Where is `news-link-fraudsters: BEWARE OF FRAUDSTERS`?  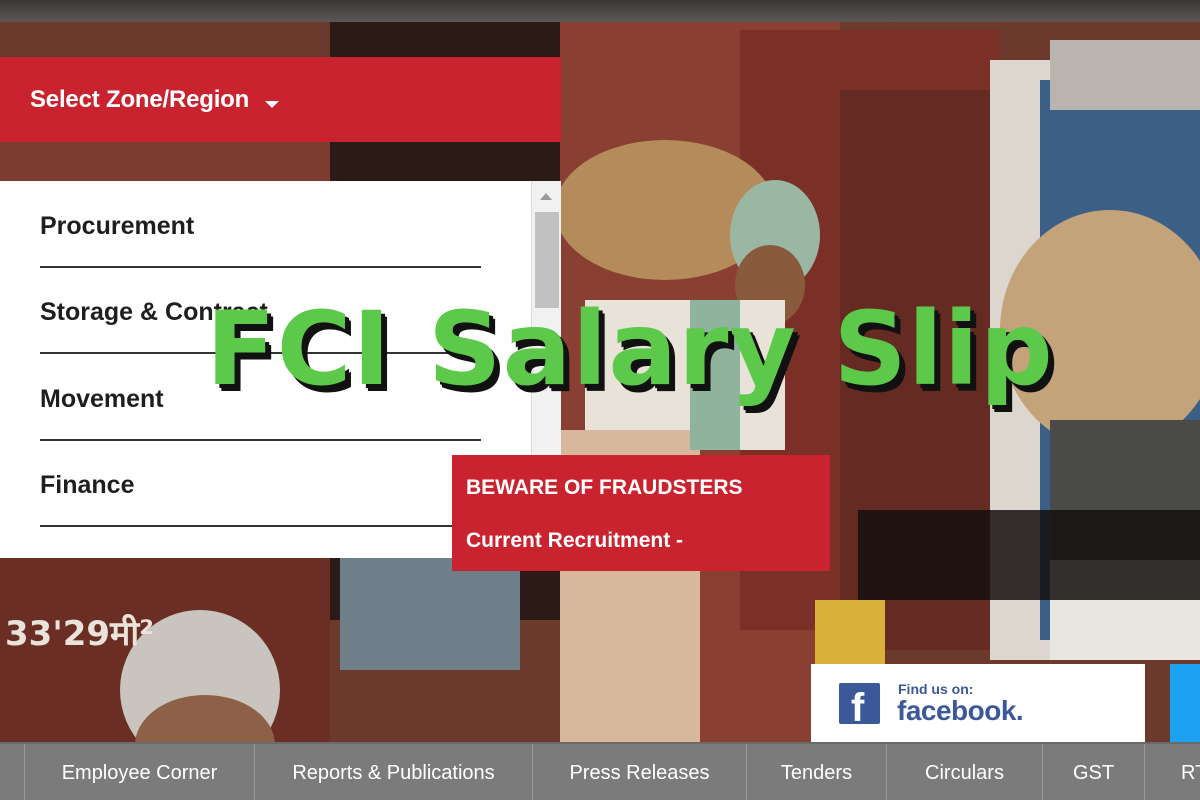
news-link-fraudsters: BEWARE OF FRAUDSTERS is located at coordinates (648, 488).